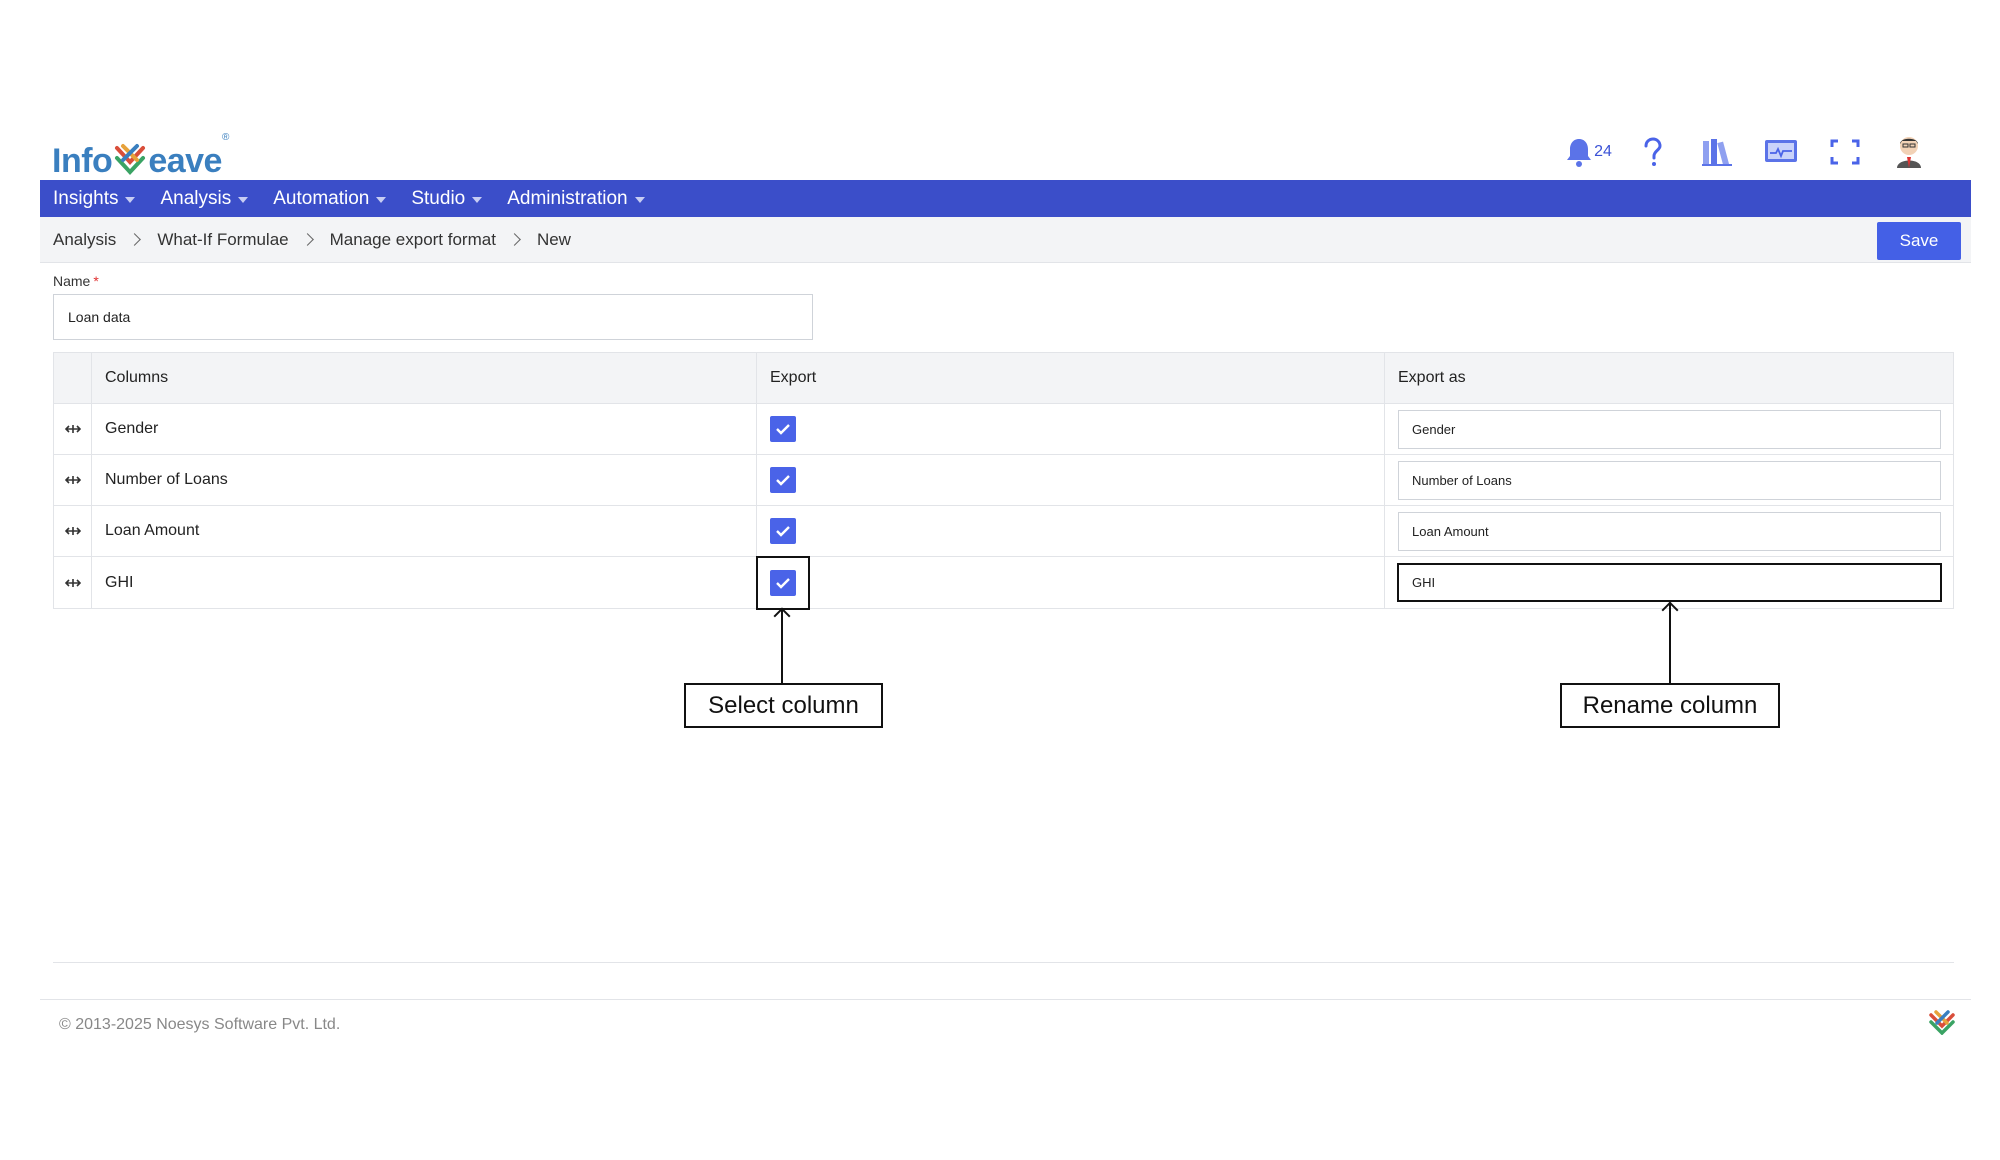 The height and width of the screenshot is (1160, 2000). Describe the element at coordinates (96, 281) in the screenshot. I see `required-mark: *` at that location.